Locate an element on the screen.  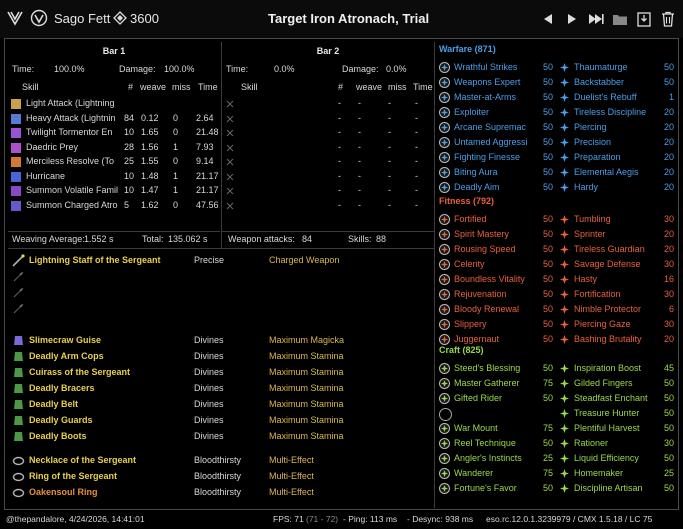
cp-star: Boundless Vitality 50 is located at coordinates (497, 280).